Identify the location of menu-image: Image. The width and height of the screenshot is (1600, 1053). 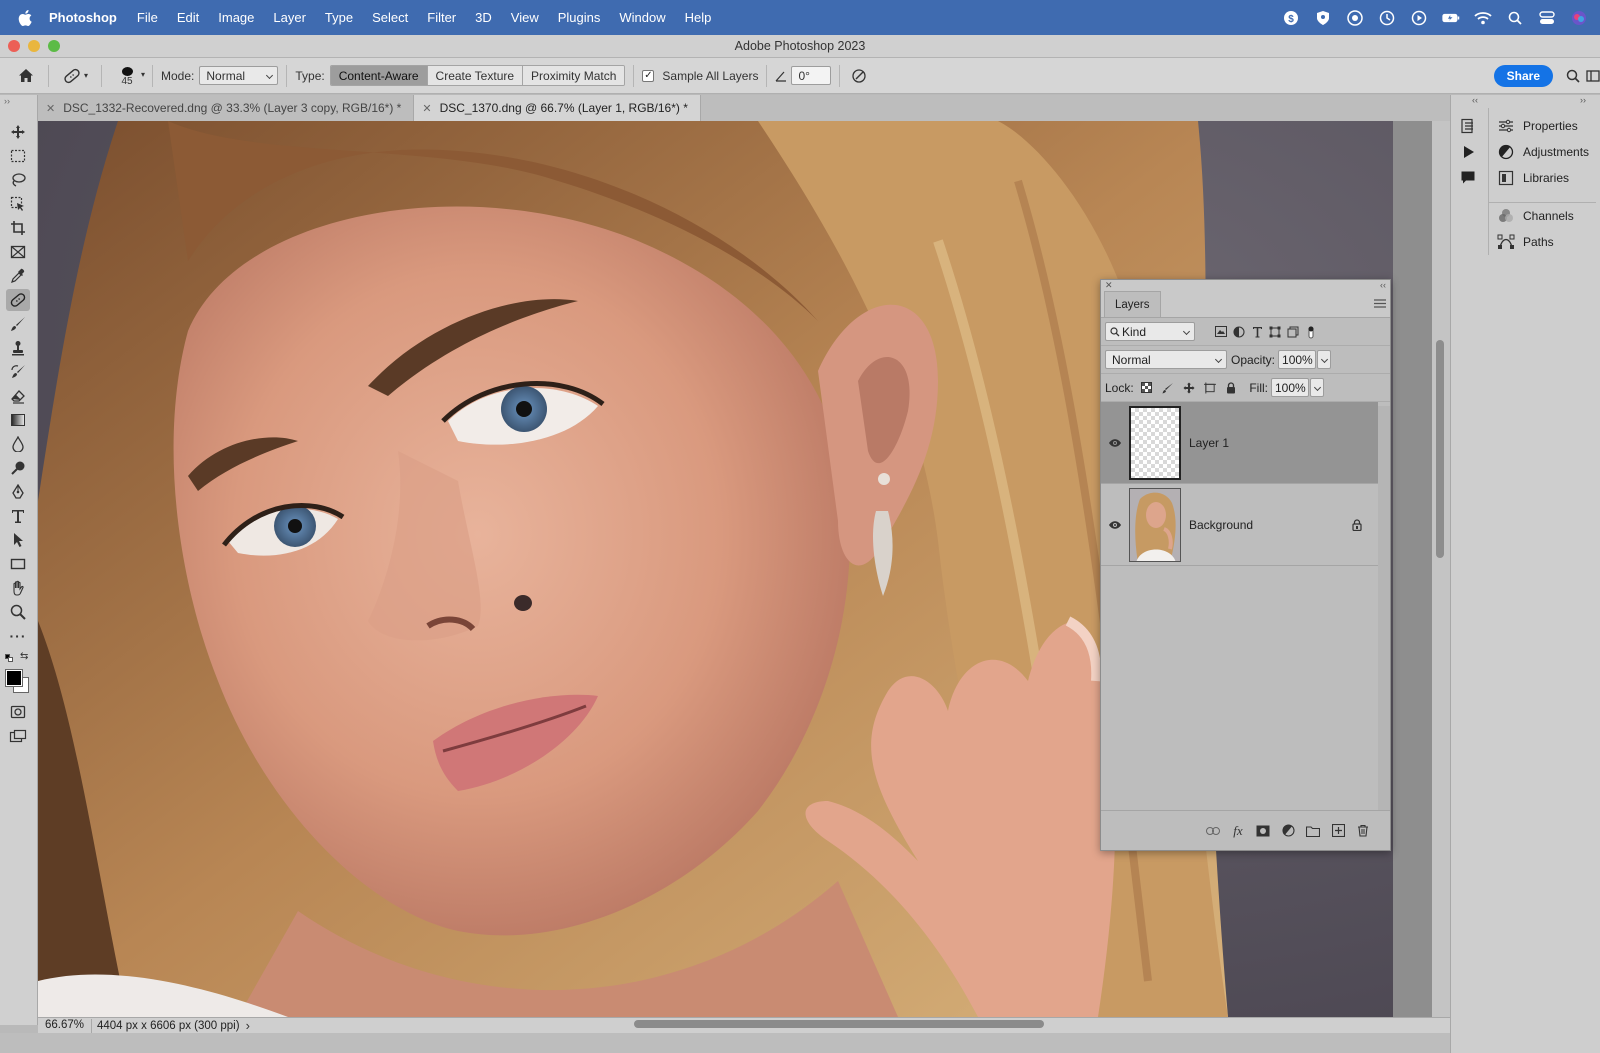
(236, 17).